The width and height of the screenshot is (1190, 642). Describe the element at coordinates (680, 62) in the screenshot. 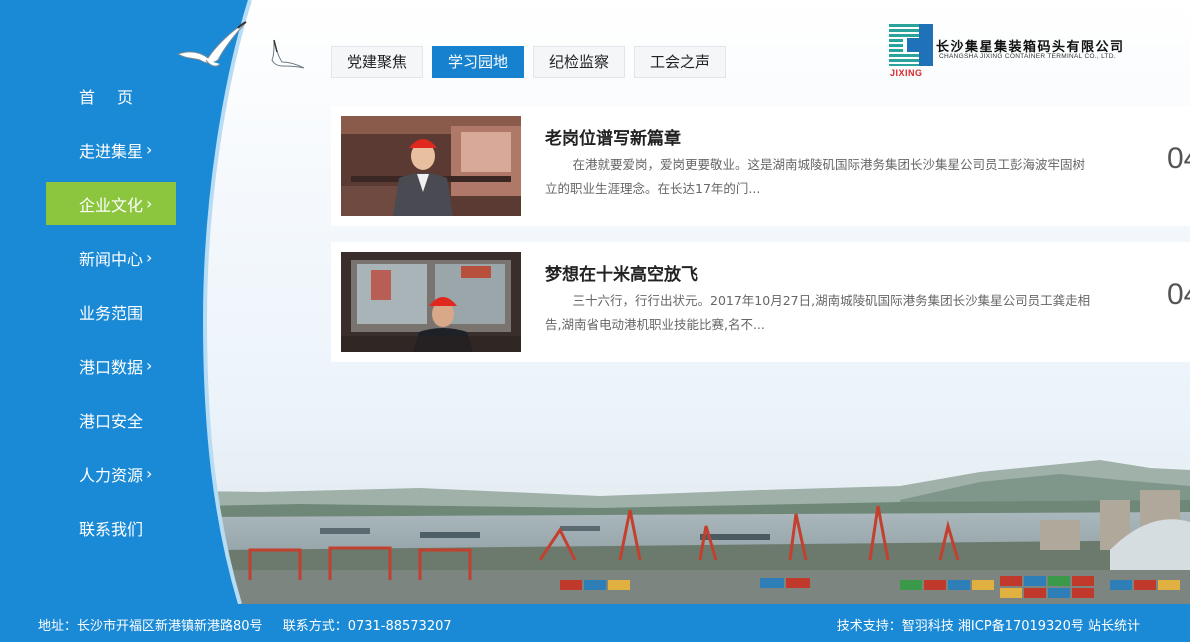

I see `tab-union-voice: 工会之声` at that location.